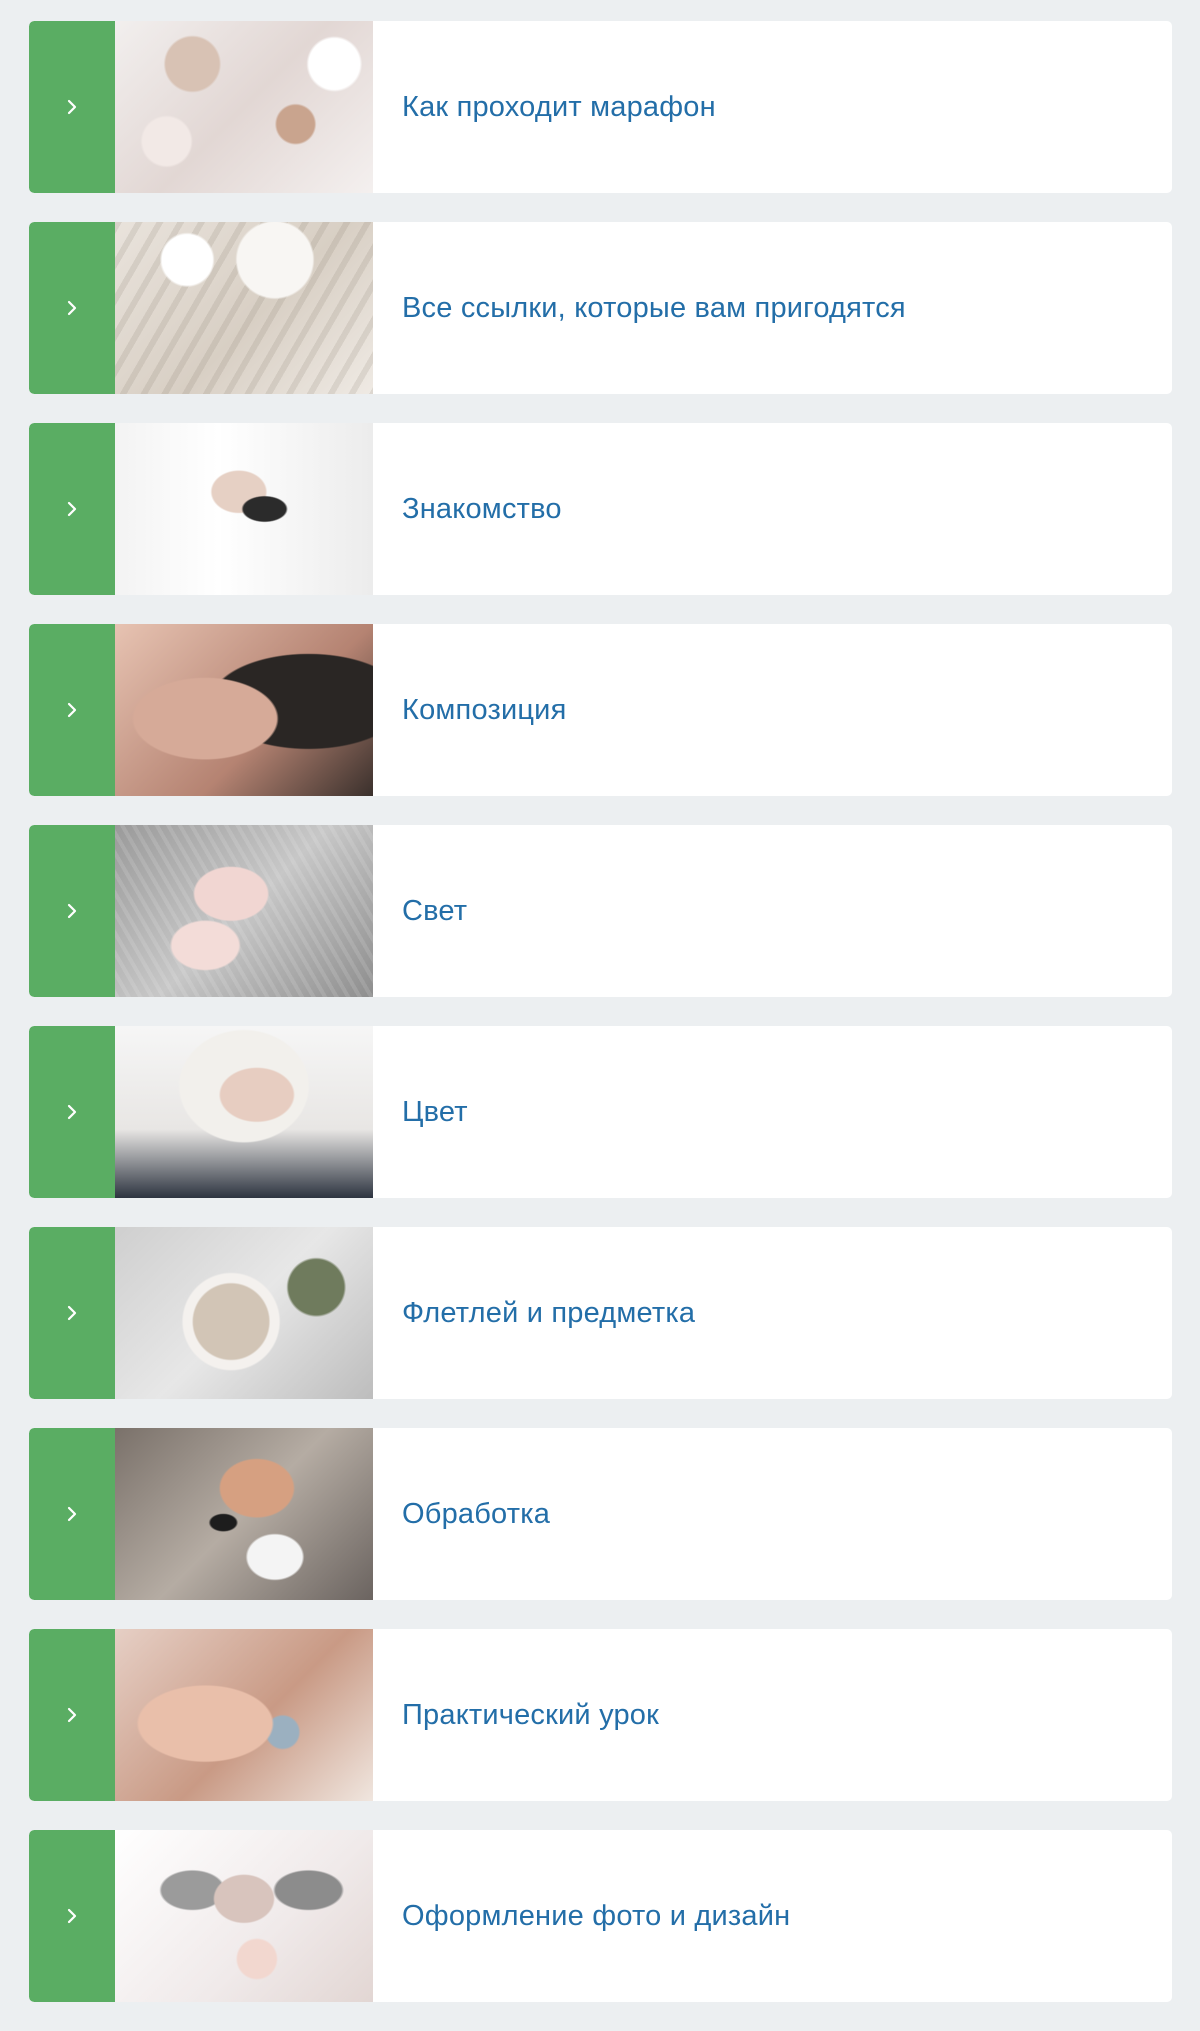  I want to click on lesson-title: Все ссылки, которые вам пригодятся, so click(772, 308).